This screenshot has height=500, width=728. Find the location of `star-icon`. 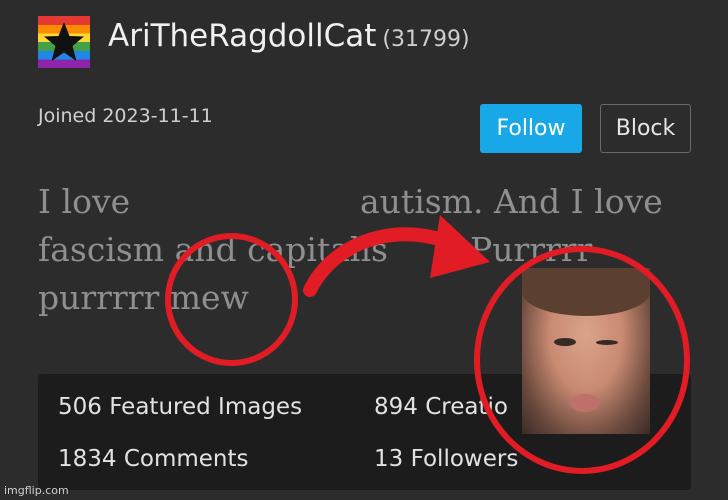

star-icon is located at coordinates (64, 41).